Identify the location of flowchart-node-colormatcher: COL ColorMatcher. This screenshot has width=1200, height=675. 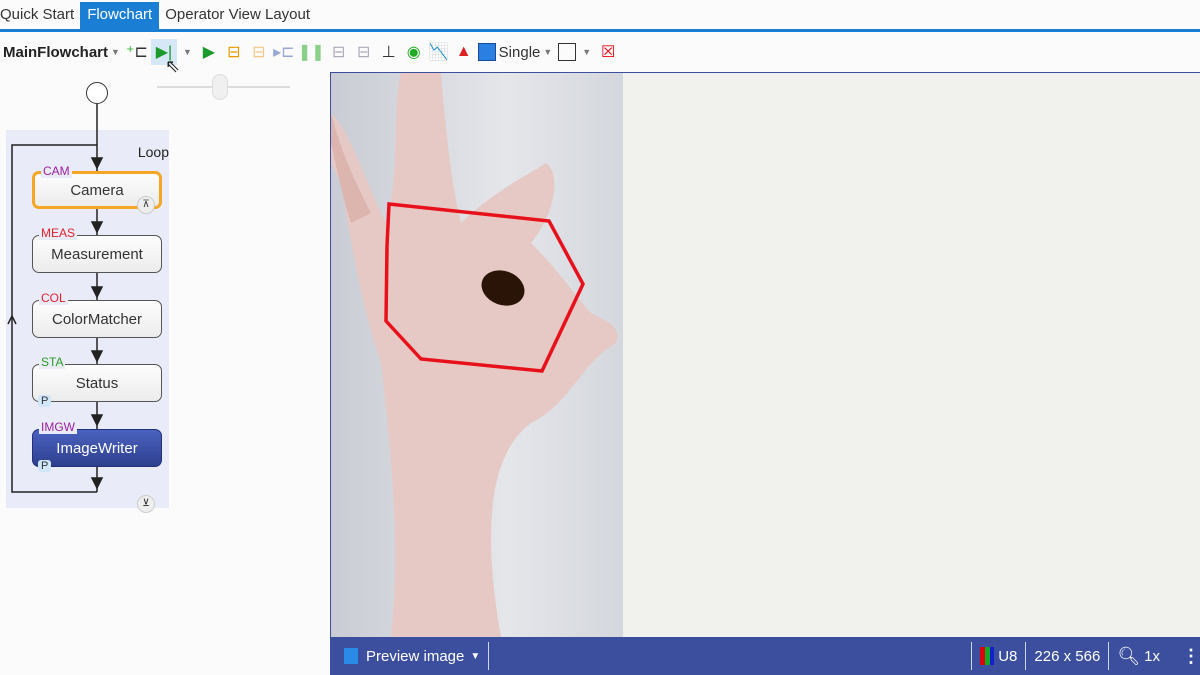
(97, 314).